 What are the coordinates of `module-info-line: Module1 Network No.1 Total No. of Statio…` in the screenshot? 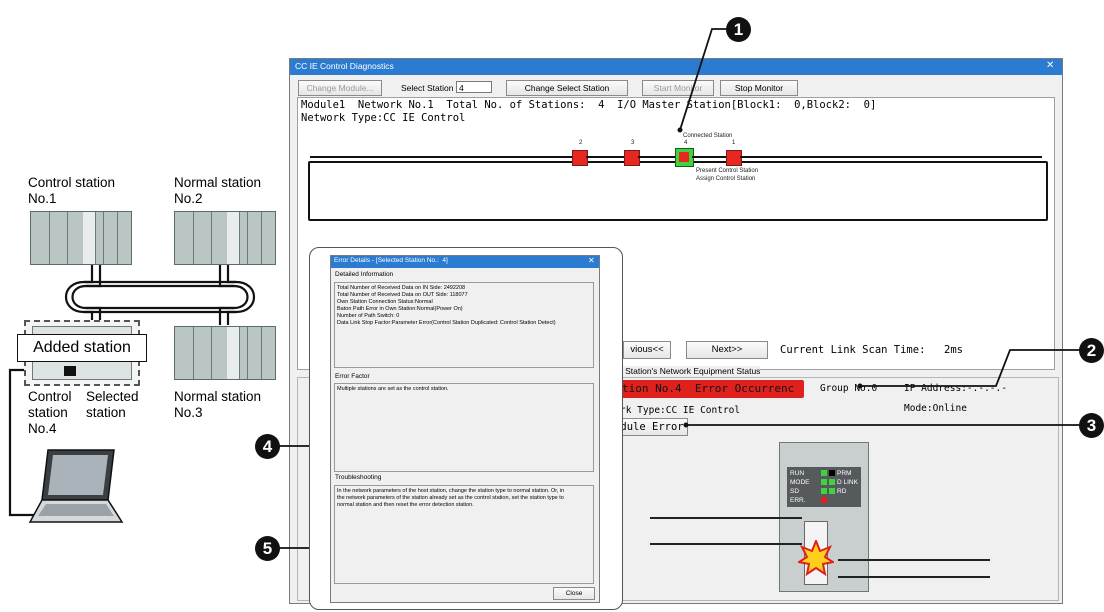 It's located at (589, 105).